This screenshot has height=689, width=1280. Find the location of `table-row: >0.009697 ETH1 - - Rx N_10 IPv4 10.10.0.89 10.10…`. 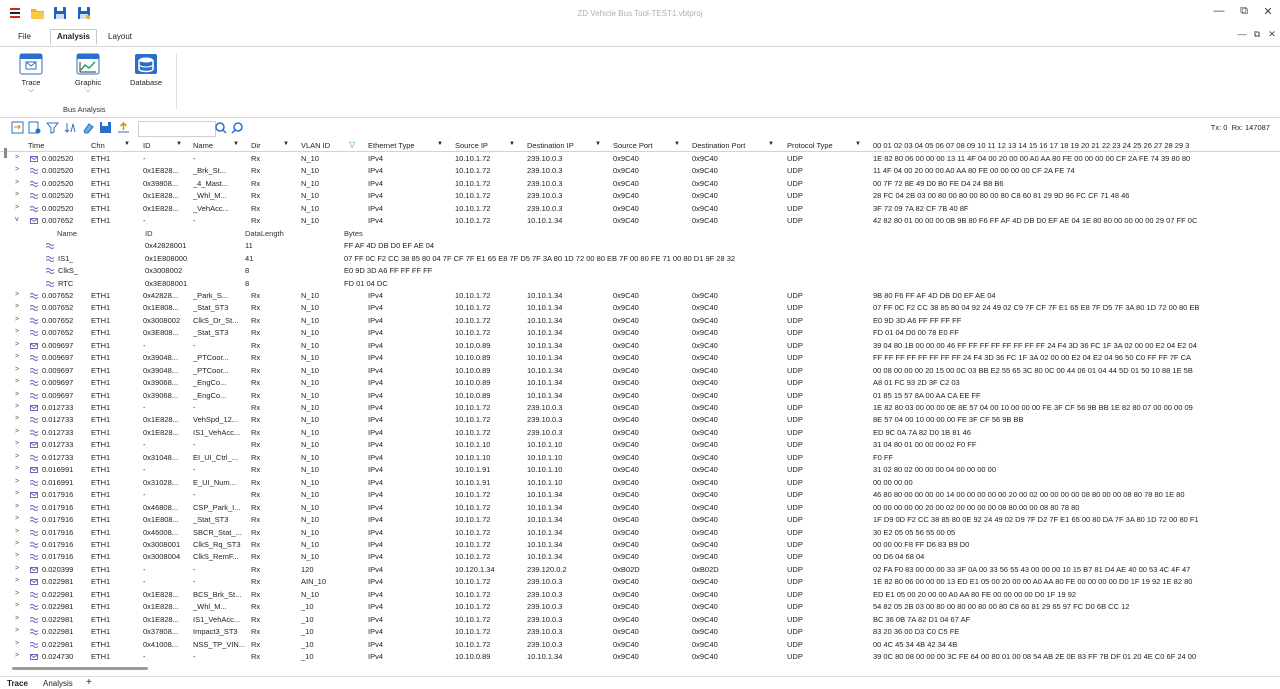

table-row: >0.009697 ETH1 - - Rx N_10 IPv4 10.10.0.89 10.10… is located at coordinates (640, 345).